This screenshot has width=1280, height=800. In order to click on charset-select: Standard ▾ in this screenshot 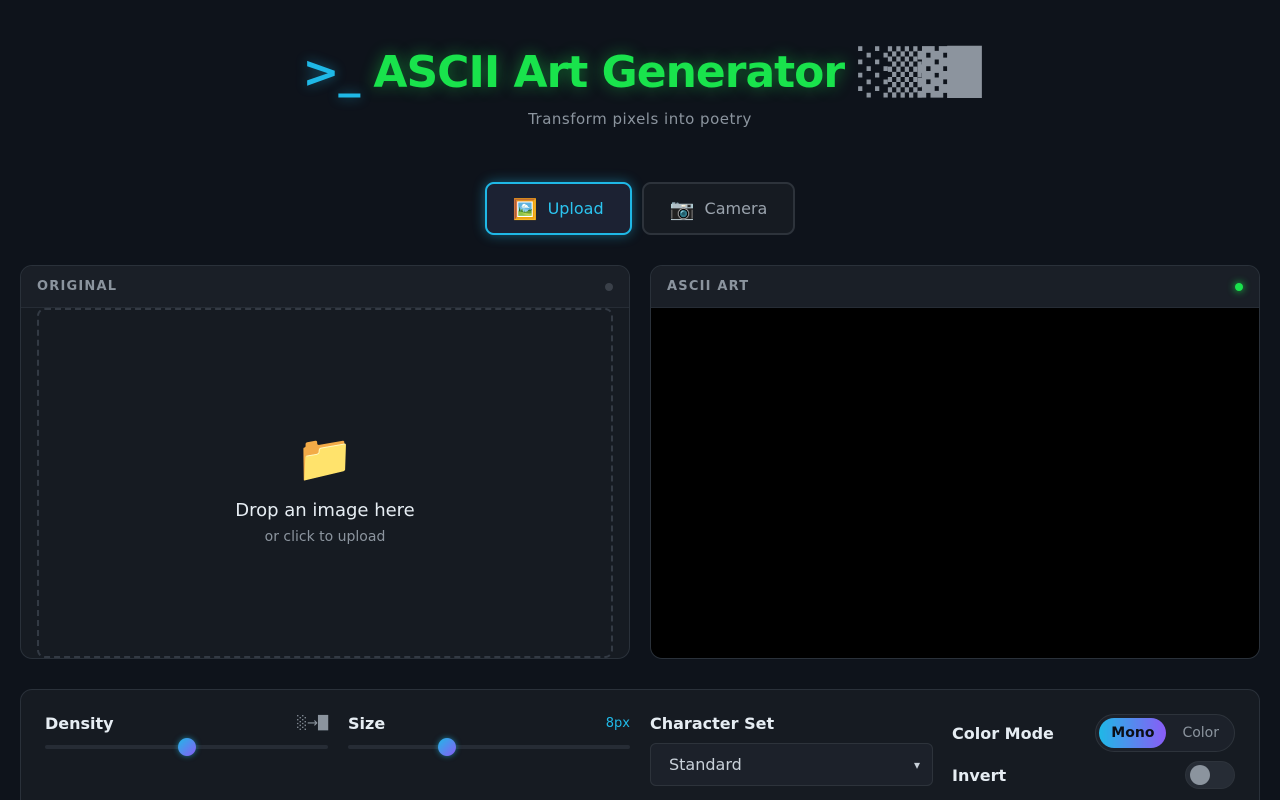, I will do `click(791, 764)`.